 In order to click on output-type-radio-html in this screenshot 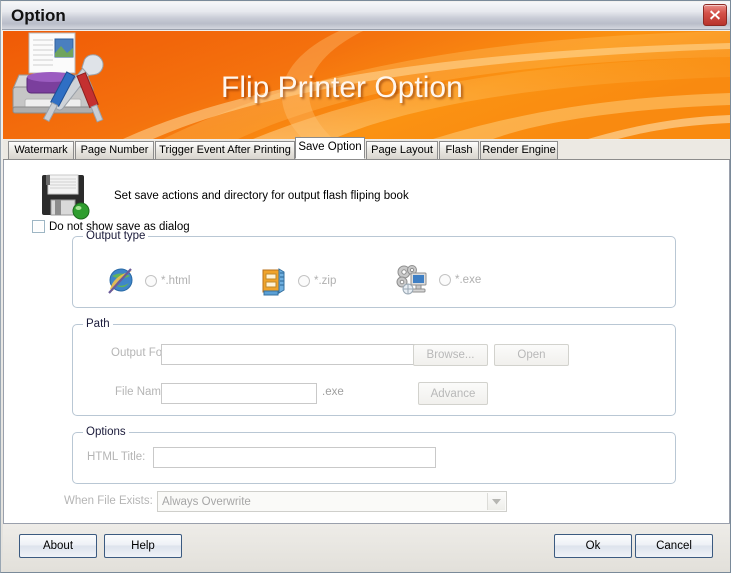, I will do `click(151, 281)`.